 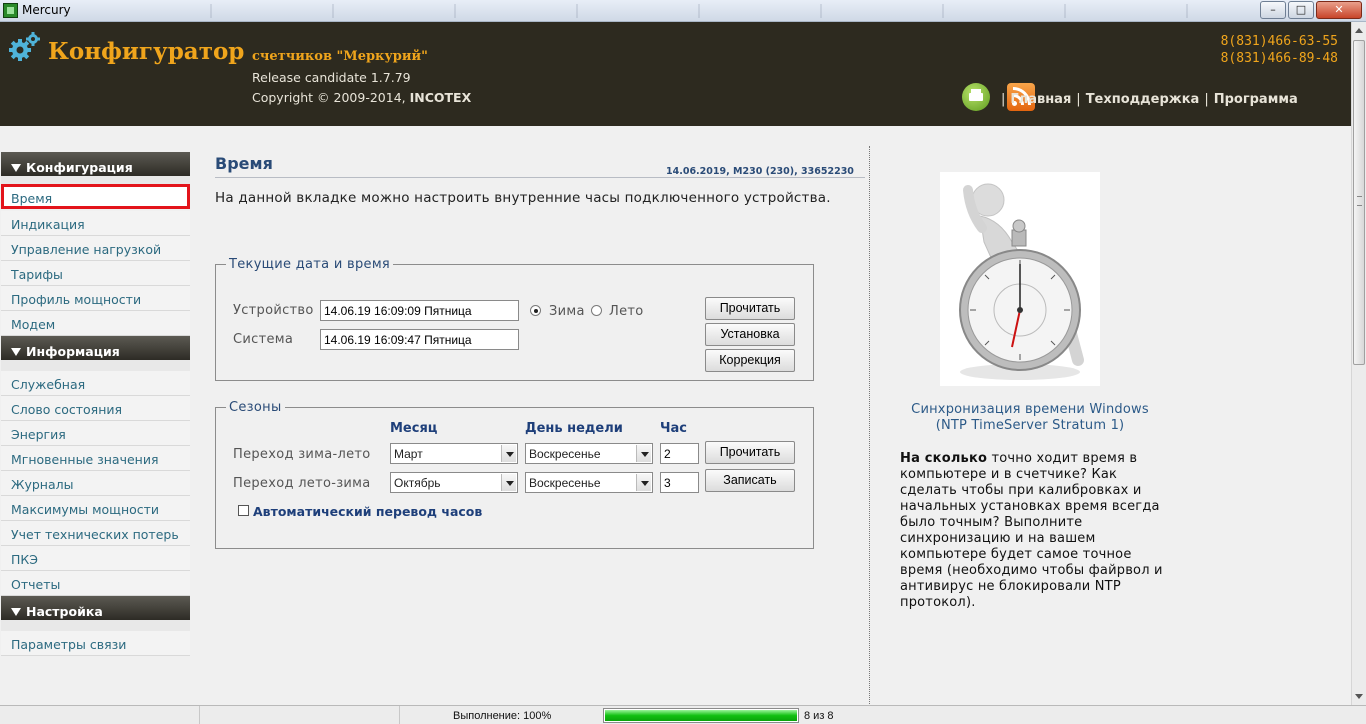 I want to click on gears-icon, so click(x=24, y=46).